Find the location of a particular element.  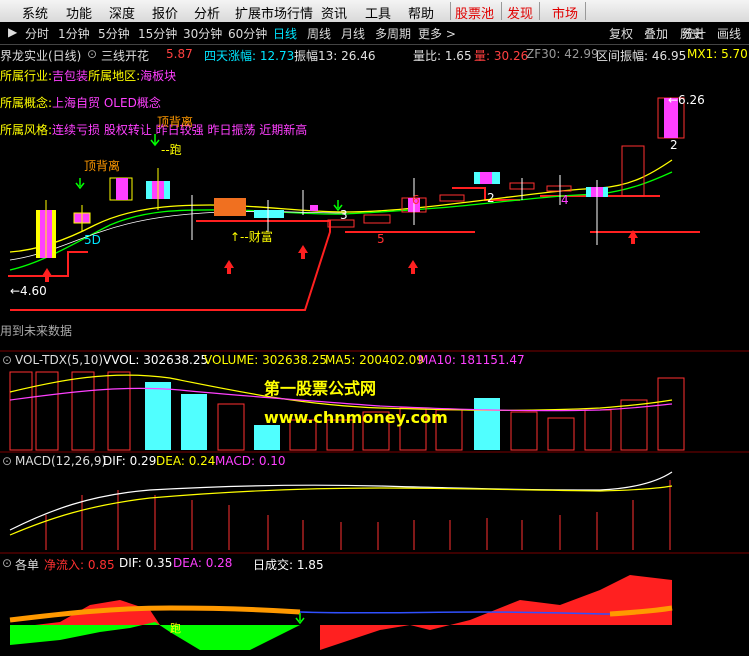

vol-collapse-icon: ⊙ is located at coordinates (7, 360).